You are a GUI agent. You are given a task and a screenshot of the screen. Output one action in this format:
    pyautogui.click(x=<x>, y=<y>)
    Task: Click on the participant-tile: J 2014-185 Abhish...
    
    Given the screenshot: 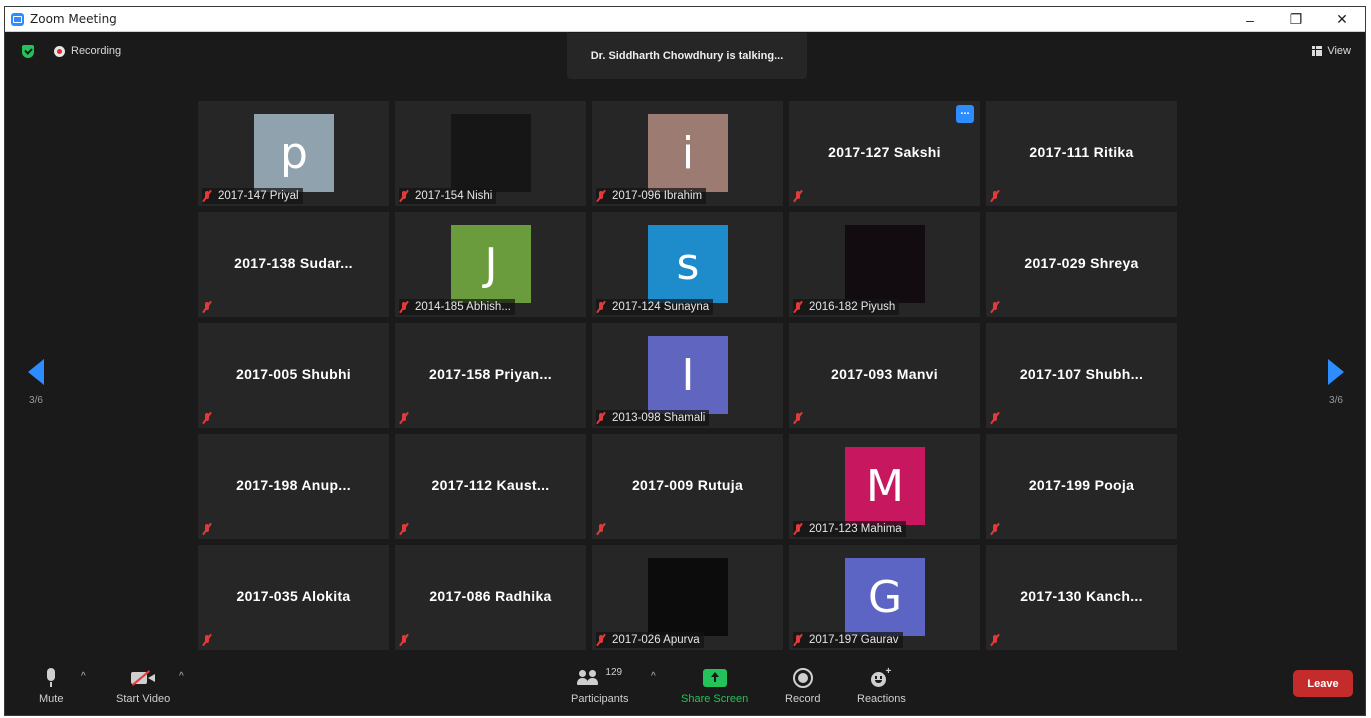 What is the action you would take?
    pyautogui.click(x=490, y=264)
    